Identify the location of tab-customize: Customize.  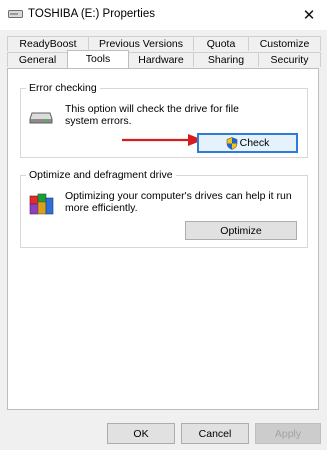
(284, 43).